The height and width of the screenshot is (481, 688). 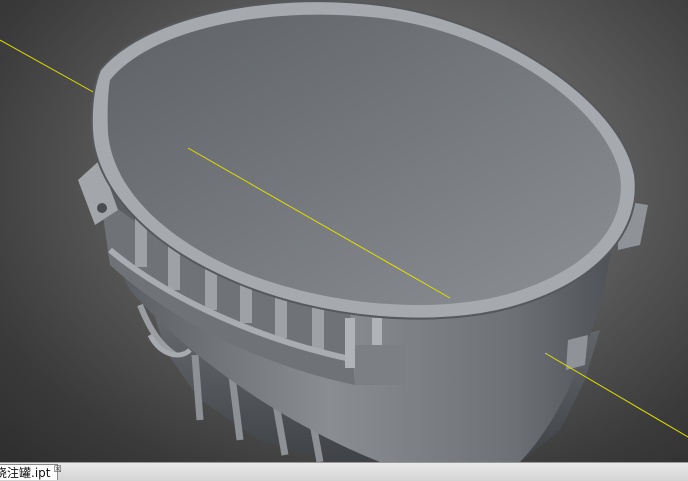 What do you see at coordinates (48, 66) in the screenshot?
I see `work-axis-segment` at bounding box center [48, 66].